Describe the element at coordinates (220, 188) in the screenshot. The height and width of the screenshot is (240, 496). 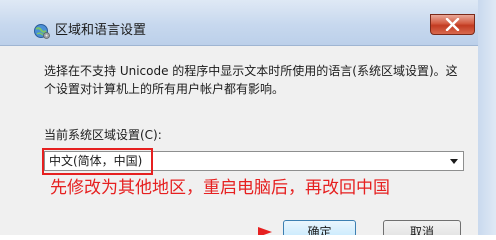
I see `annotation-text: 先修改为其他地区，重启电脑后，再改回中国` at that location.